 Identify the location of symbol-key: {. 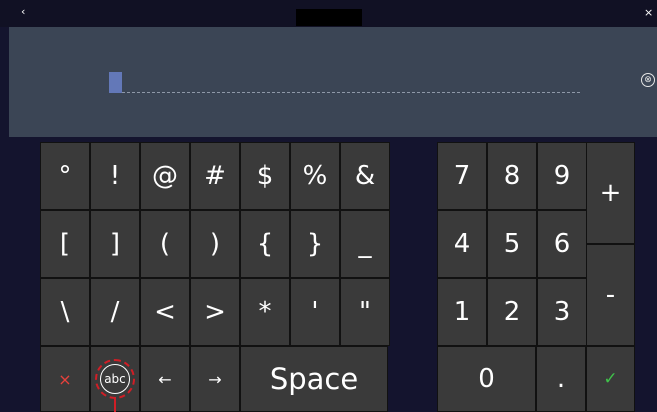
(265, 244).